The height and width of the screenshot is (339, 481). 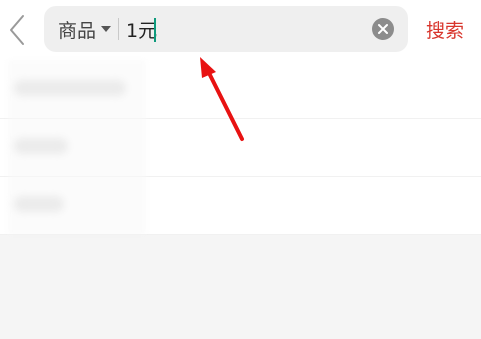 I want to click on category-dropdown: 商品, so click(x=85, y=29).